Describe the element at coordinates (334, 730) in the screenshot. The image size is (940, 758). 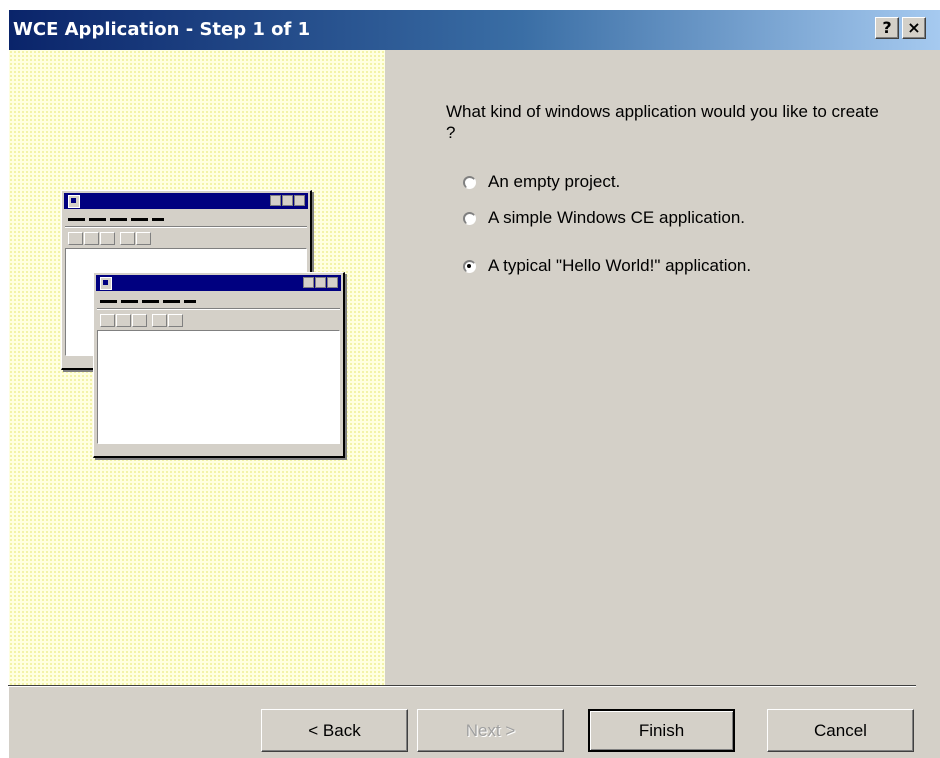
I see `back-button: < Back` at that location.